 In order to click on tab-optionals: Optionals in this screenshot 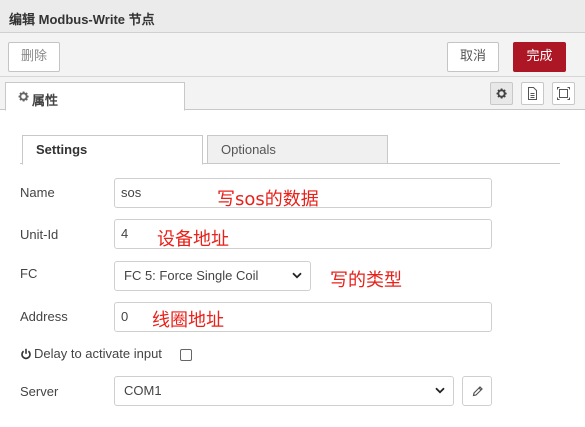, I will do `click(297, 149)`.